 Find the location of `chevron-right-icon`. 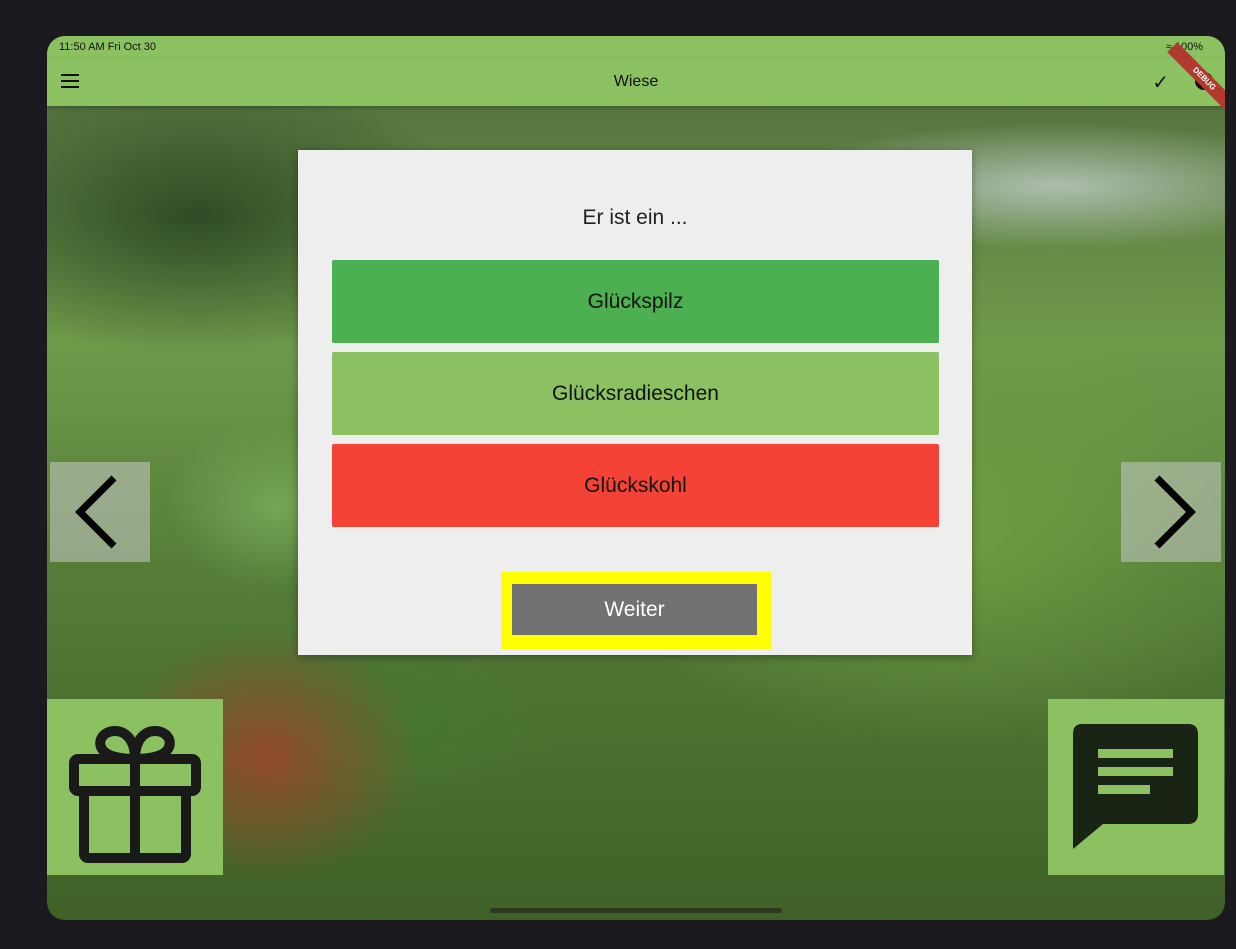

chevron-right-icon is located at coordinates (1175, 512).